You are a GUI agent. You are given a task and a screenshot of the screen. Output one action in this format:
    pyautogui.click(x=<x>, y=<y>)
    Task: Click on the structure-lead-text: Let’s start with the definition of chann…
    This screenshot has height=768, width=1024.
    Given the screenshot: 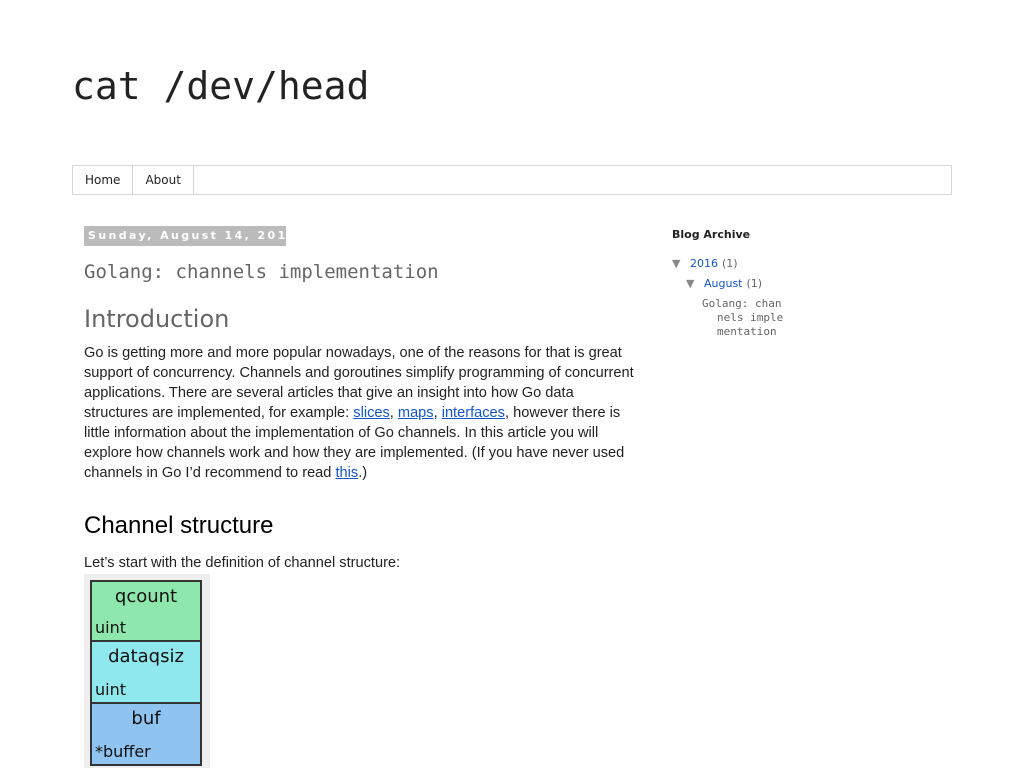 What is the action you would take?
    pyautogui.click(x=242, y=563)
    